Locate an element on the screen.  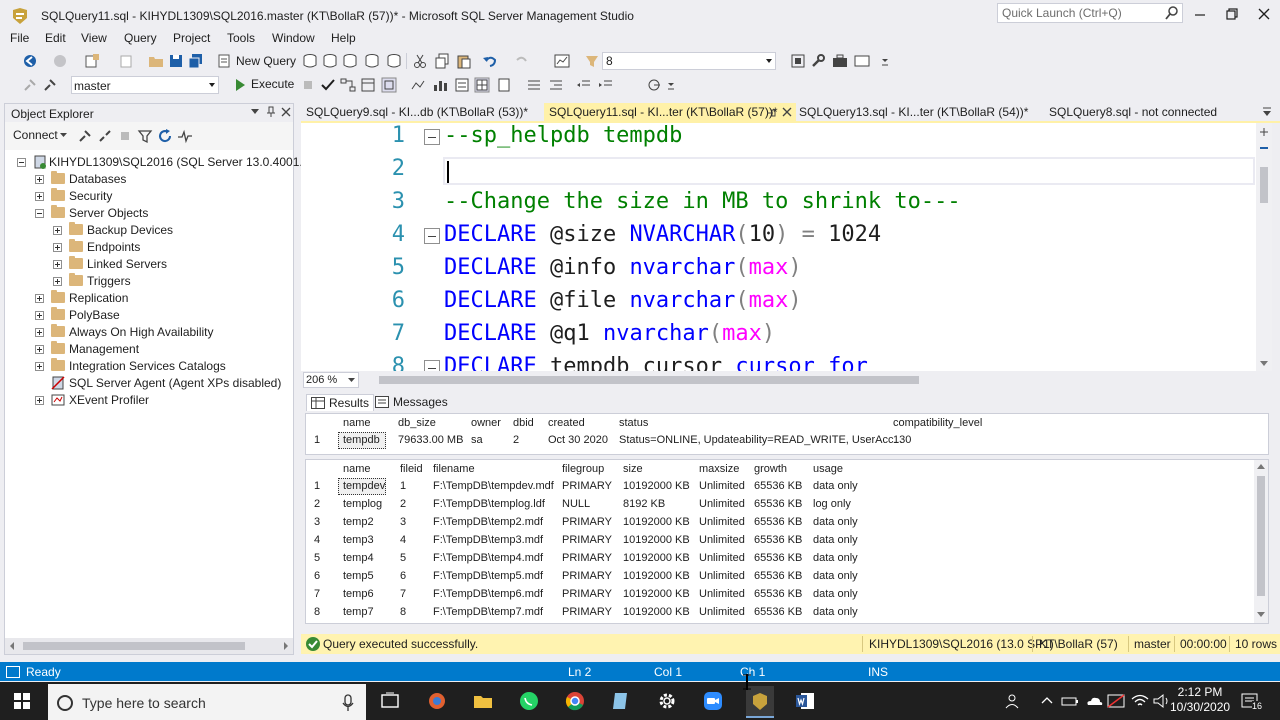
undo-icon is located at coordinates (490, 61).